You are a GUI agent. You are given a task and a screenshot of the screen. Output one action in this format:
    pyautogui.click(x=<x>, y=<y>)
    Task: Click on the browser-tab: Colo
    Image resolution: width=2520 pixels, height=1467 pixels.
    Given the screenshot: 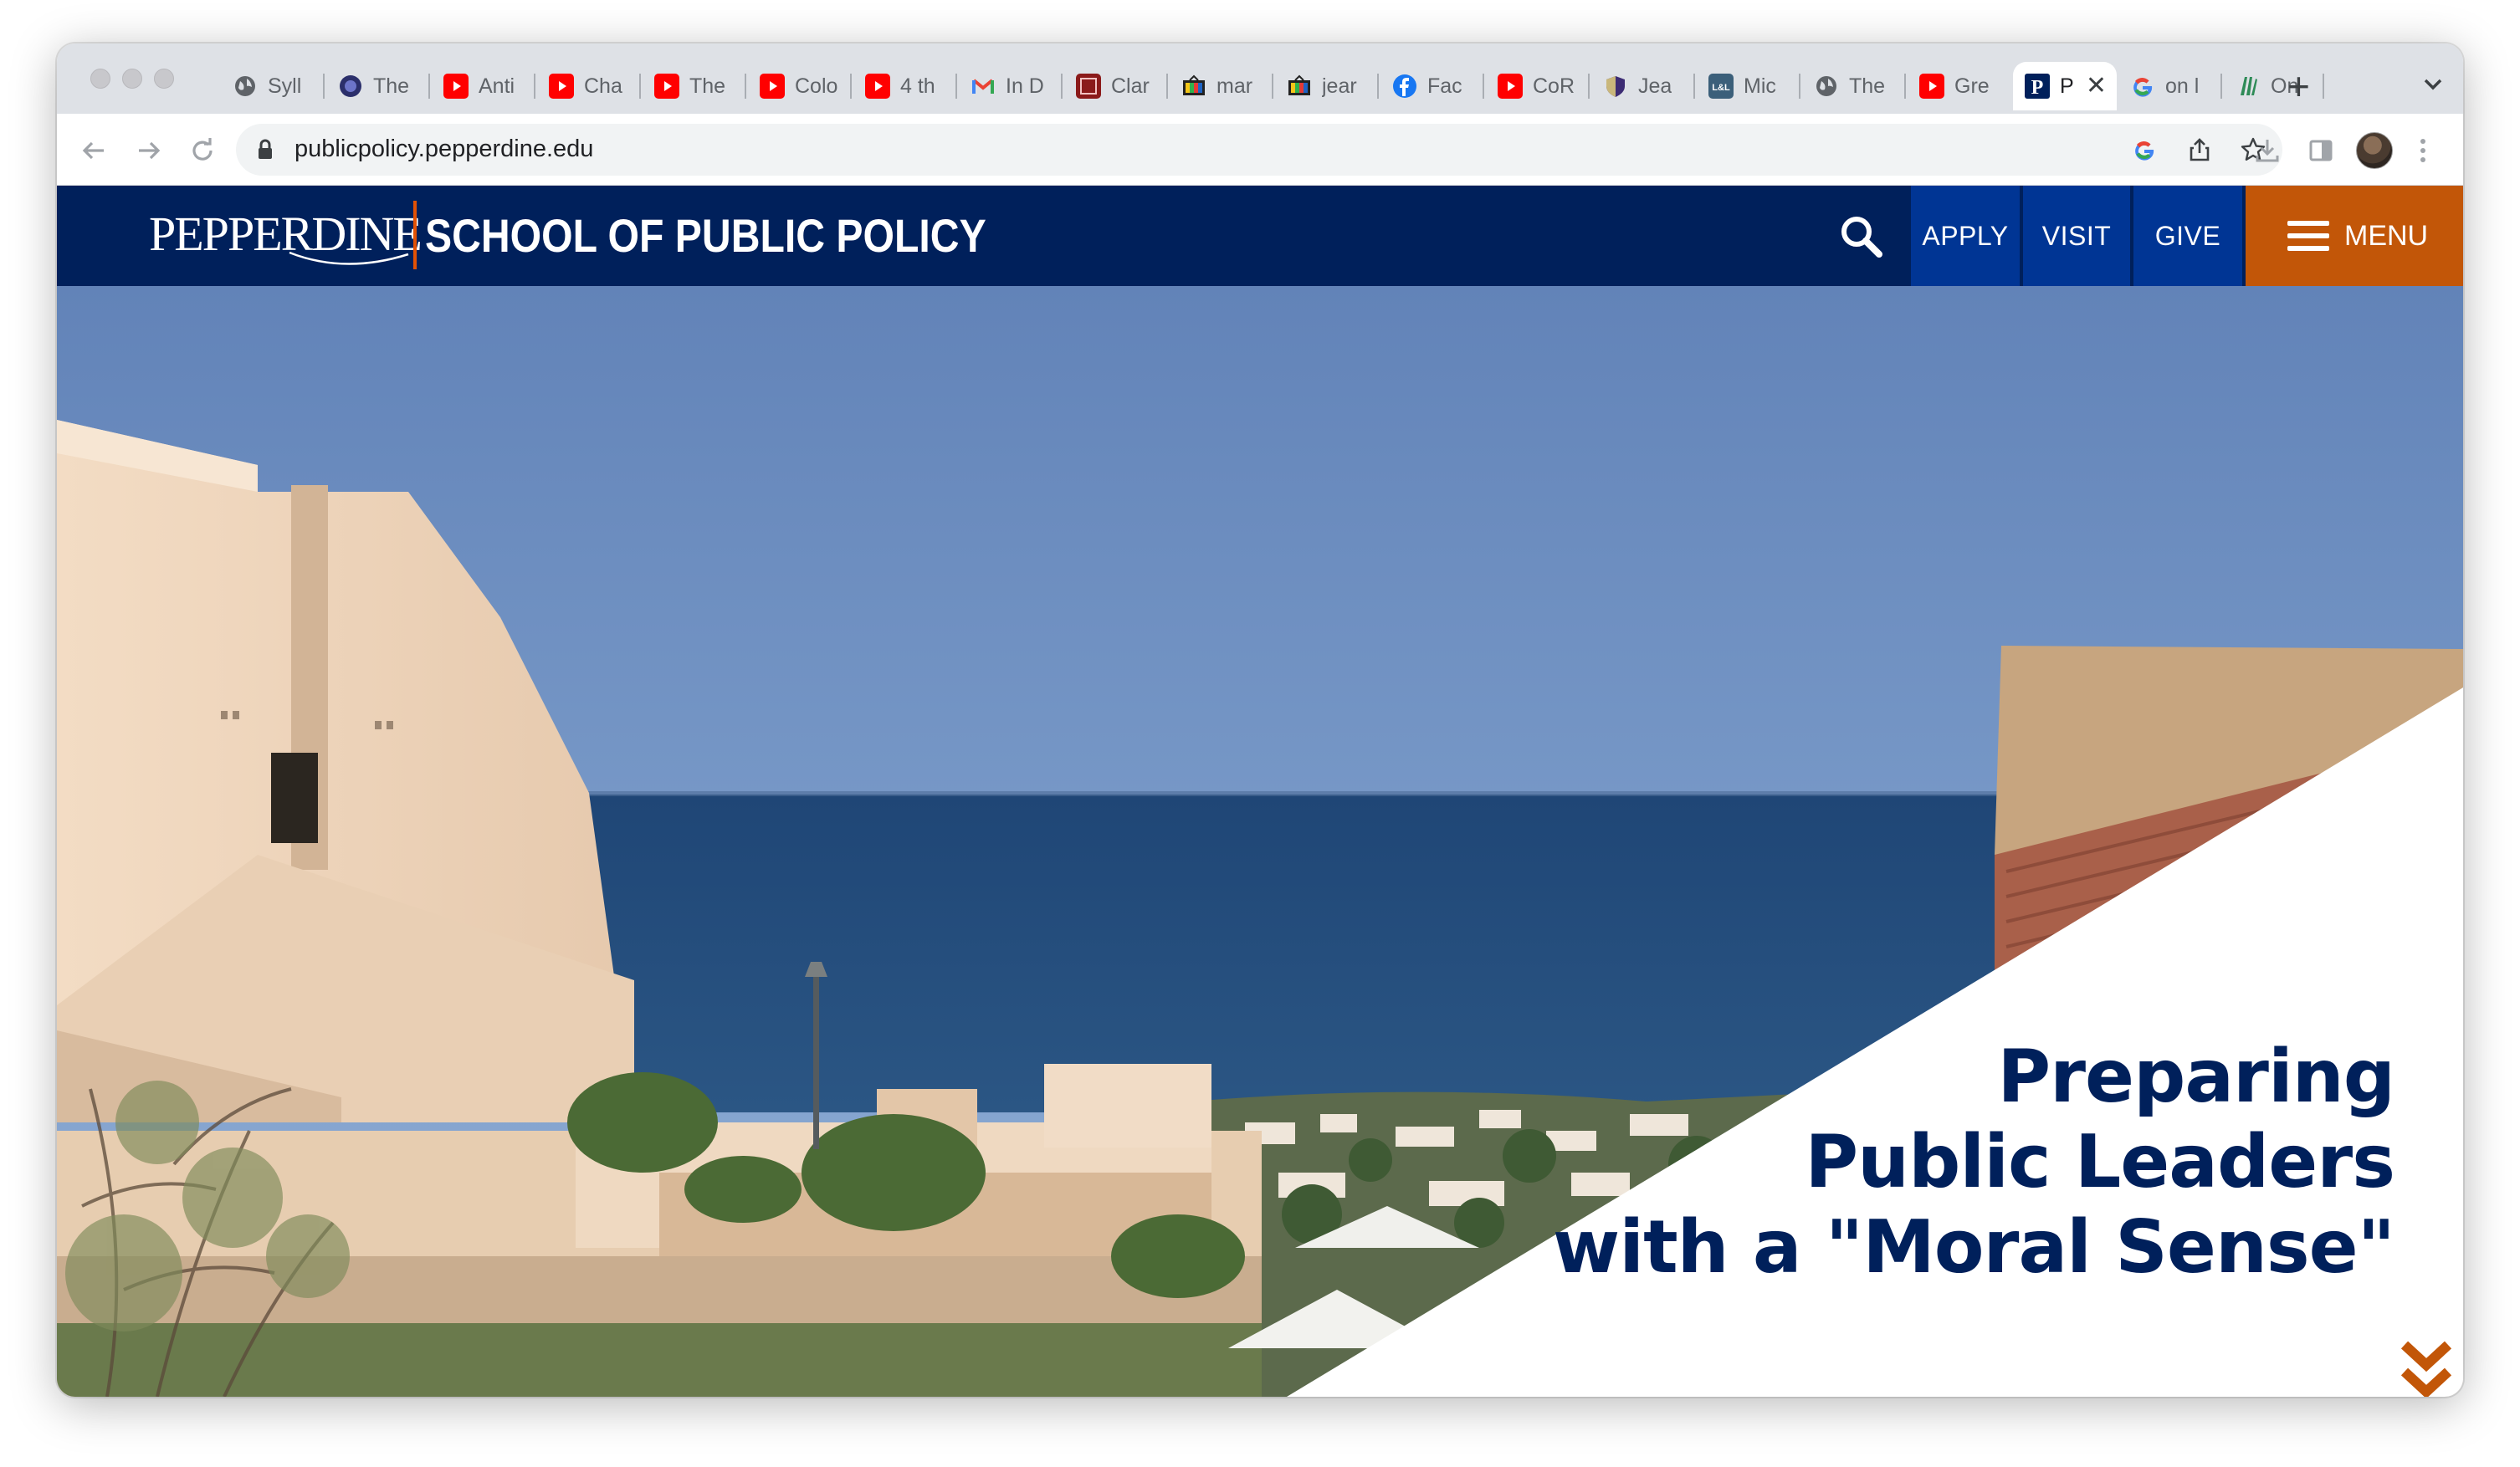 What is the action you would take?
    pyautogui.click(x=800, y=86)
    